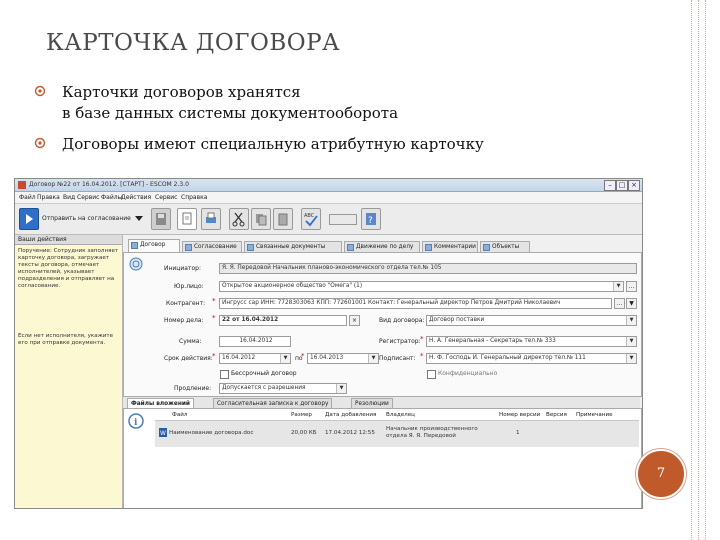 The image size is (720, 540). I want to click on menu-actions: Действия, so click(136, 197).